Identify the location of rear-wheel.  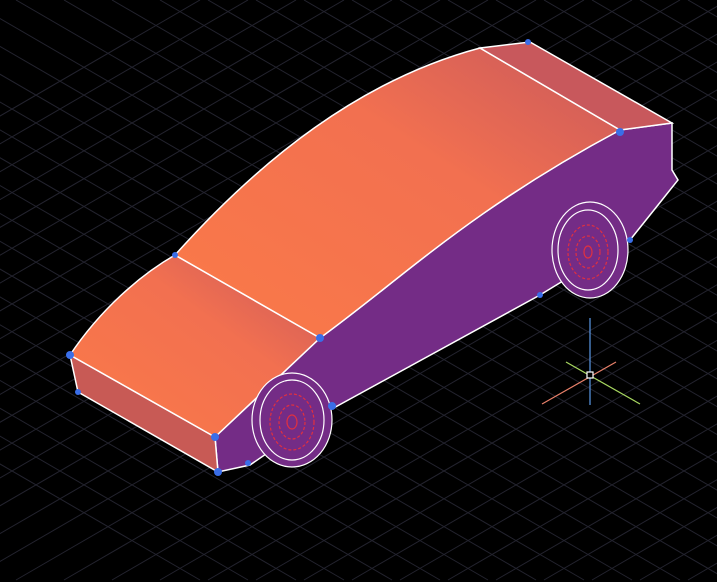
(590, 250).